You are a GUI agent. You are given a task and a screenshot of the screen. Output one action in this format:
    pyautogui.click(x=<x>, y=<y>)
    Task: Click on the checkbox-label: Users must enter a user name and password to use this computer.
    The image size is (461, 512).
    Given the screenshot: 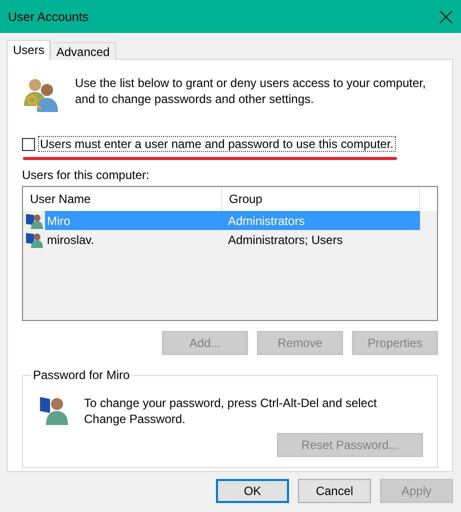 What is the action you would take?
    pyautogui.click(x=217, y=144)
    